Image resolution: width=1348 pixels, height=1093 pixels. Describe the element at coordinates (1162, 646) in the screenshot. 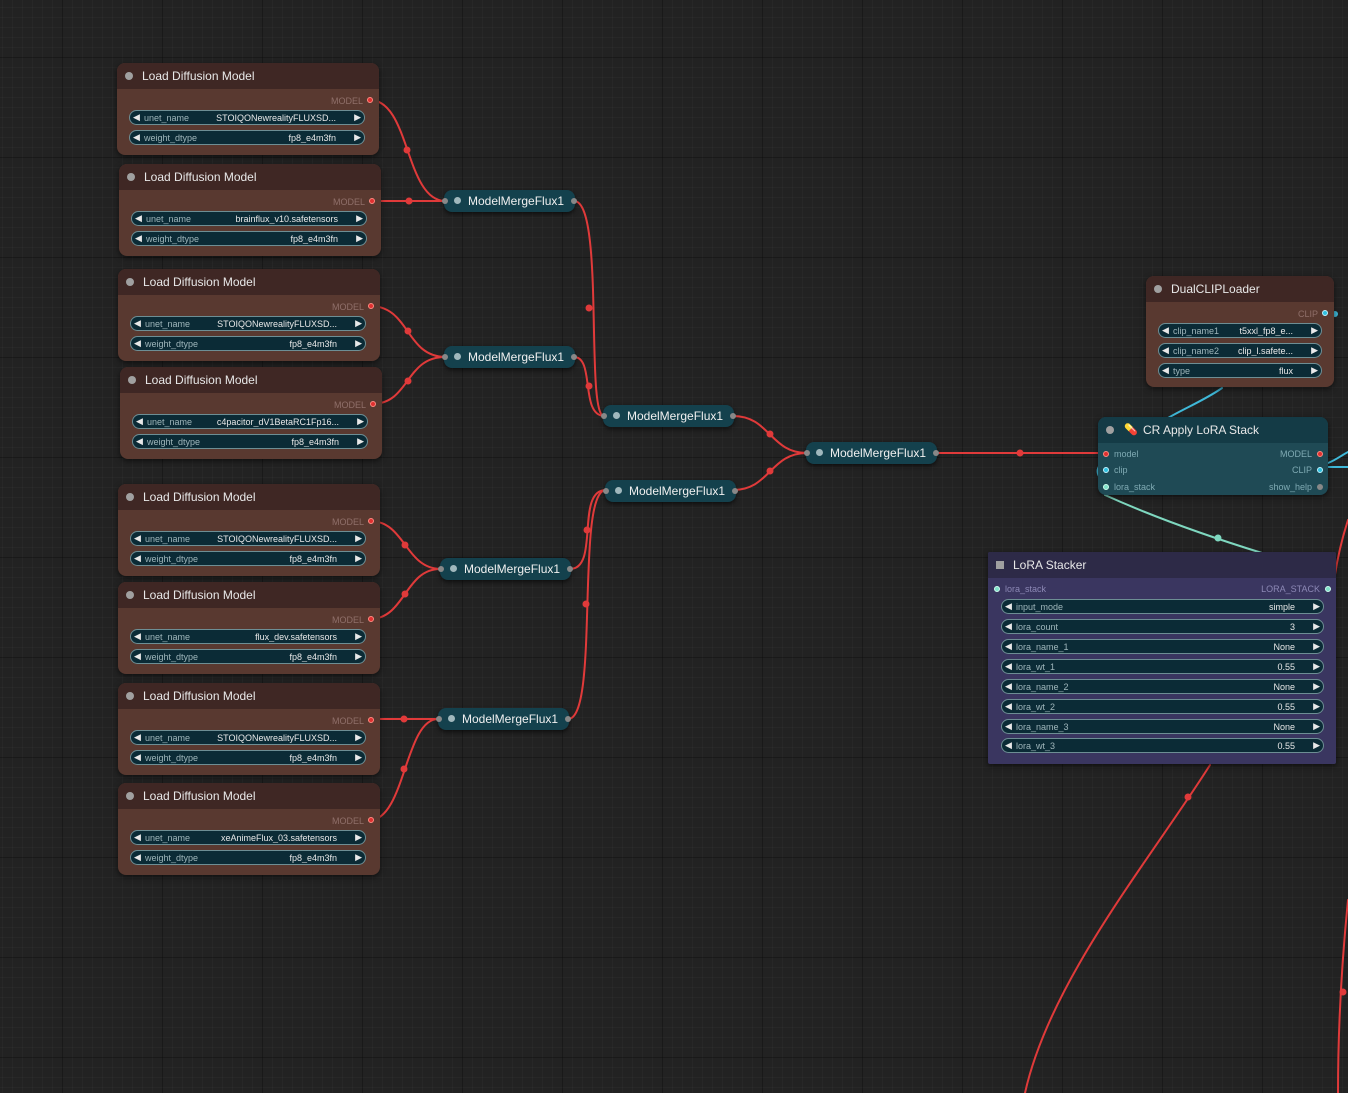

I see `lora-name-1-combo: ◀ lora_name_1 None ▶` at that location.